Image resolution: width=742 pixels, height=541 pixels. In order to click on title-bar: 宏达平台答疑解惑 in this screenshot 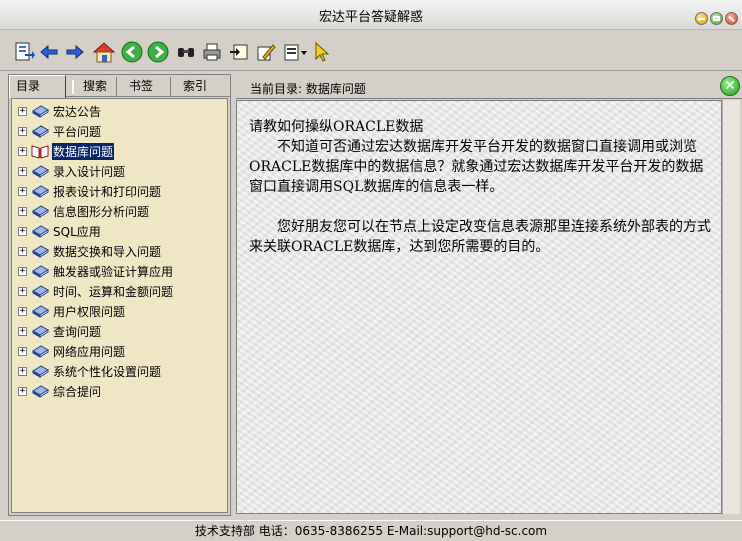, I will do `click(371, 15)`.